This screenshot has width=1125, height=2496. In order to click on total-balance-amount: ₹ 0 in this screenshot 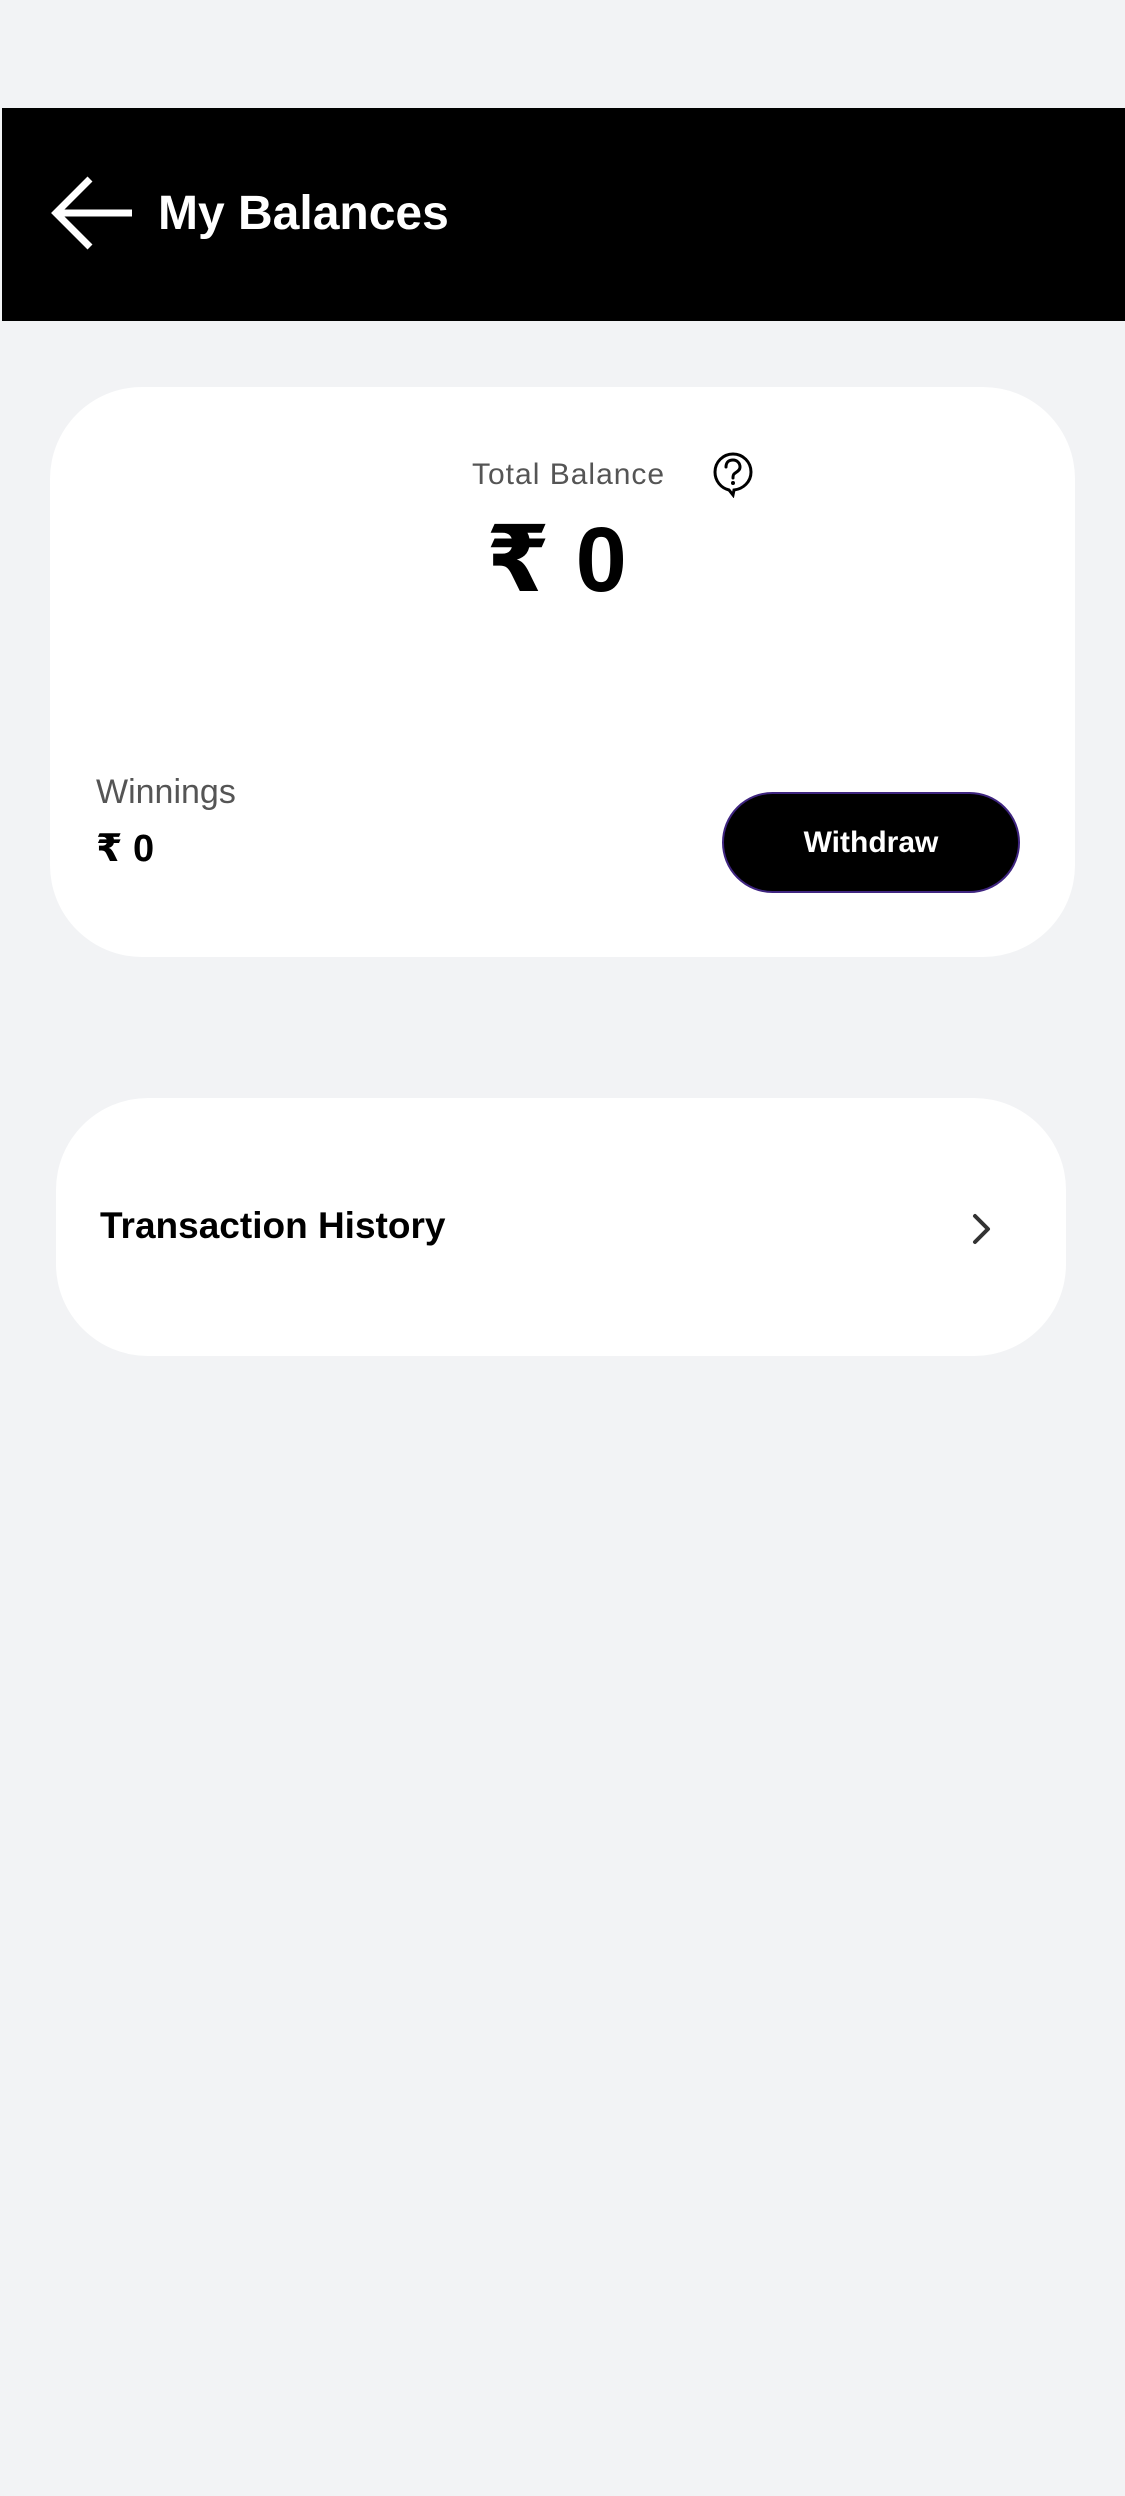, I will do `click(556, 560)`.